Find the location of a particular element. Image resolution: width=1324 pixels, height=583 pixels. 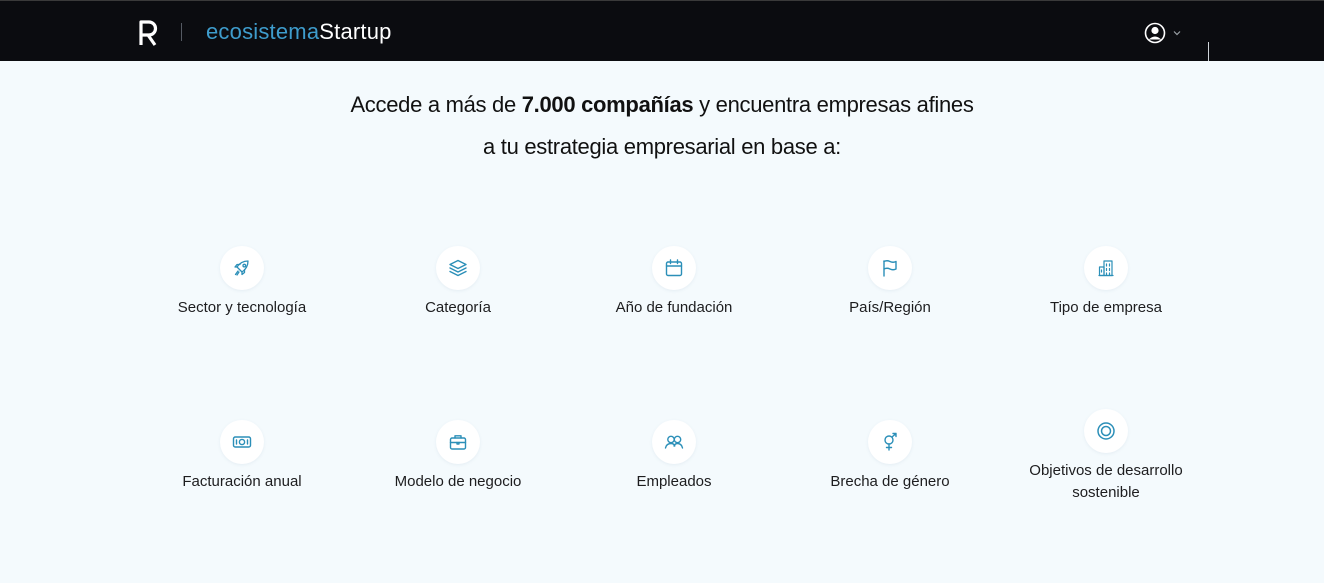

filter-label: Sector y tecnología is located at coordinates (242, 307).